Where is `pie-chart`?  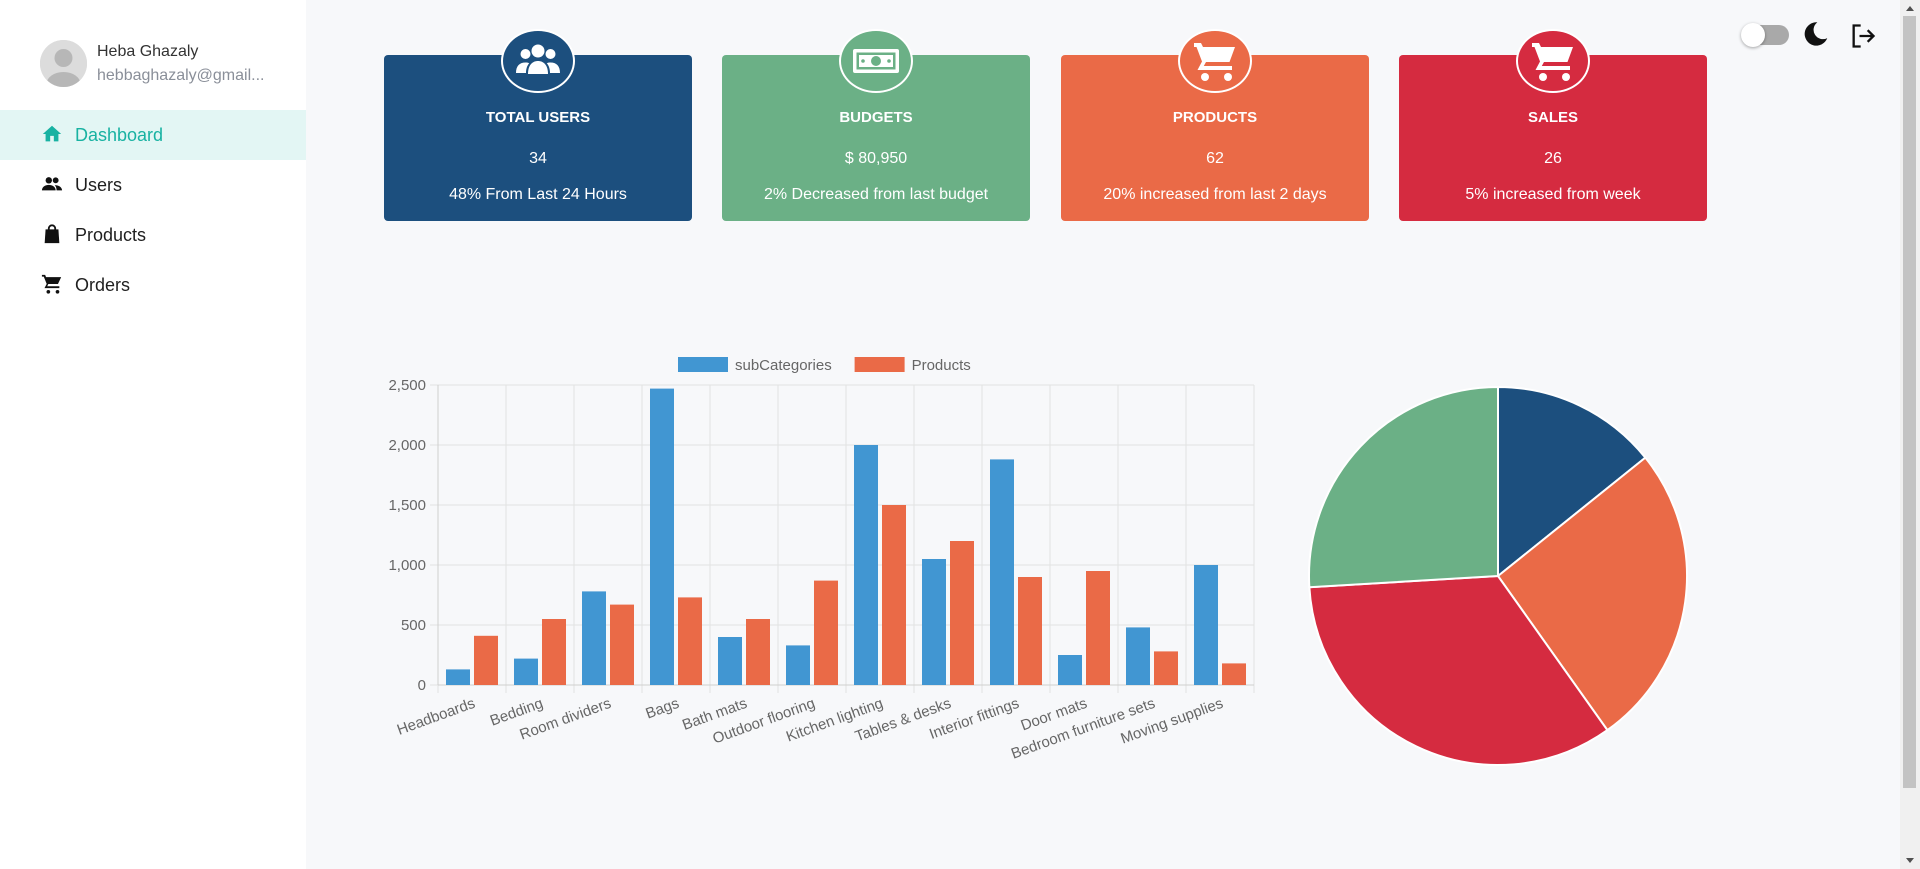 pie-chart is located at coordinates (1498, 575).